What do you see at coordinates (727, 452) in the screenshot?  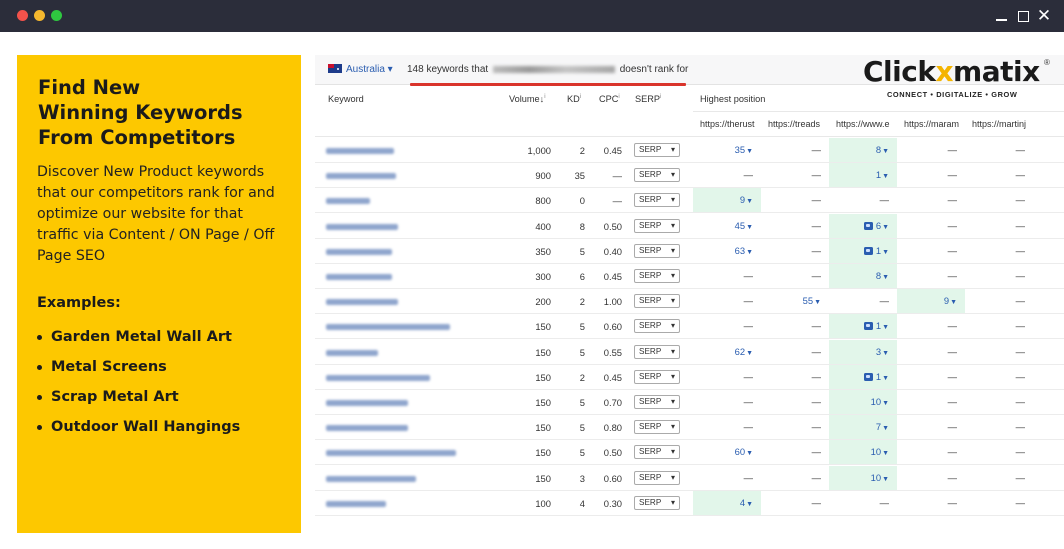 I see `position-cell: 60▼` at bounding box center [727, 452].